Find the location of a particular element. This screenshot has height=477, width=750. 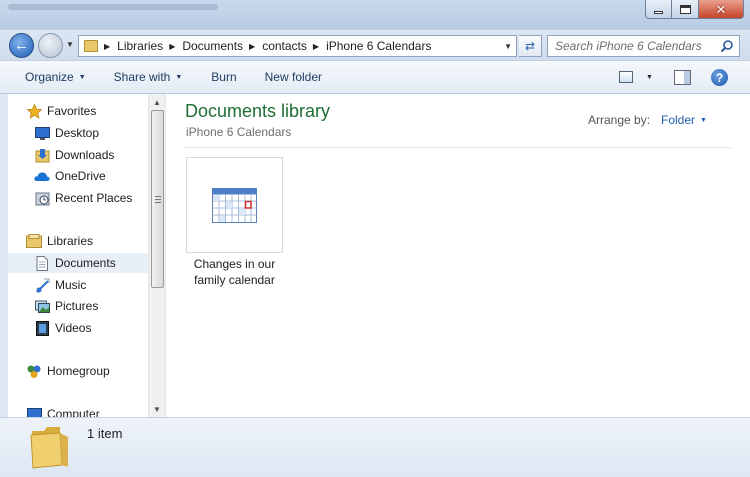

scroll-down-icon: ▼ is located at coordinates (157, 409).